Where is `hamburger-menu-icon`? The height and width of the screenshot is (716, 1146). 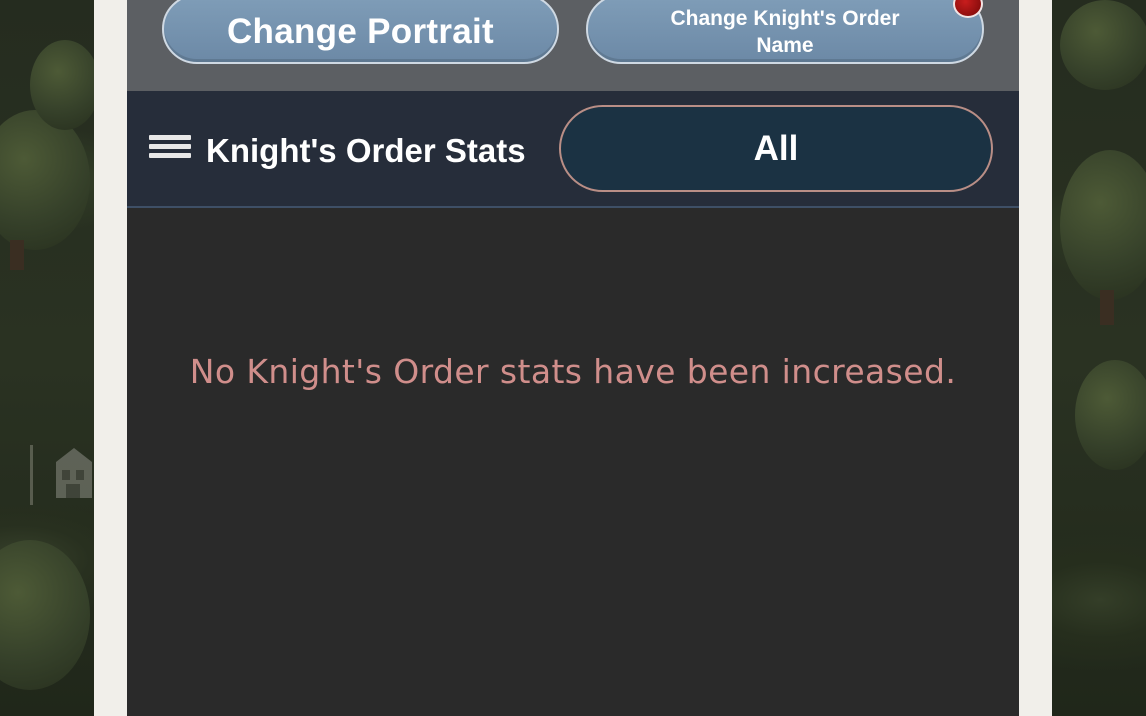
hamburger-menu-icon is located at coordinates (170, 151).